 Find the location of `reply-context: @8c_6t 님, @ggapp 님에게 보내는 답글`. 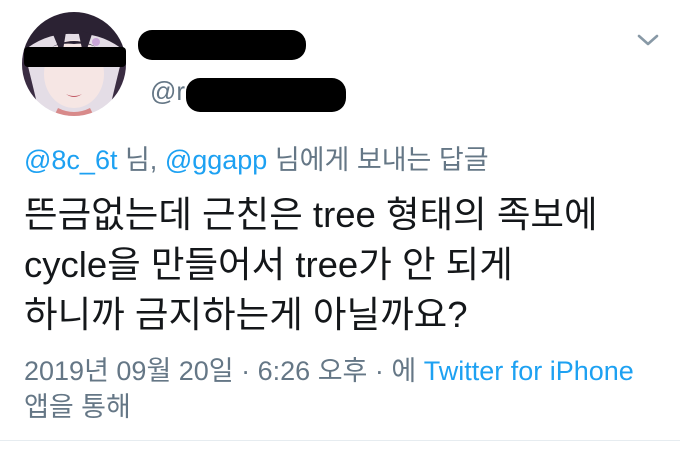

reply-context: @8c_6t 님, @ggapp 님에게 보내는 답글 is located at coordinates (256, 157).